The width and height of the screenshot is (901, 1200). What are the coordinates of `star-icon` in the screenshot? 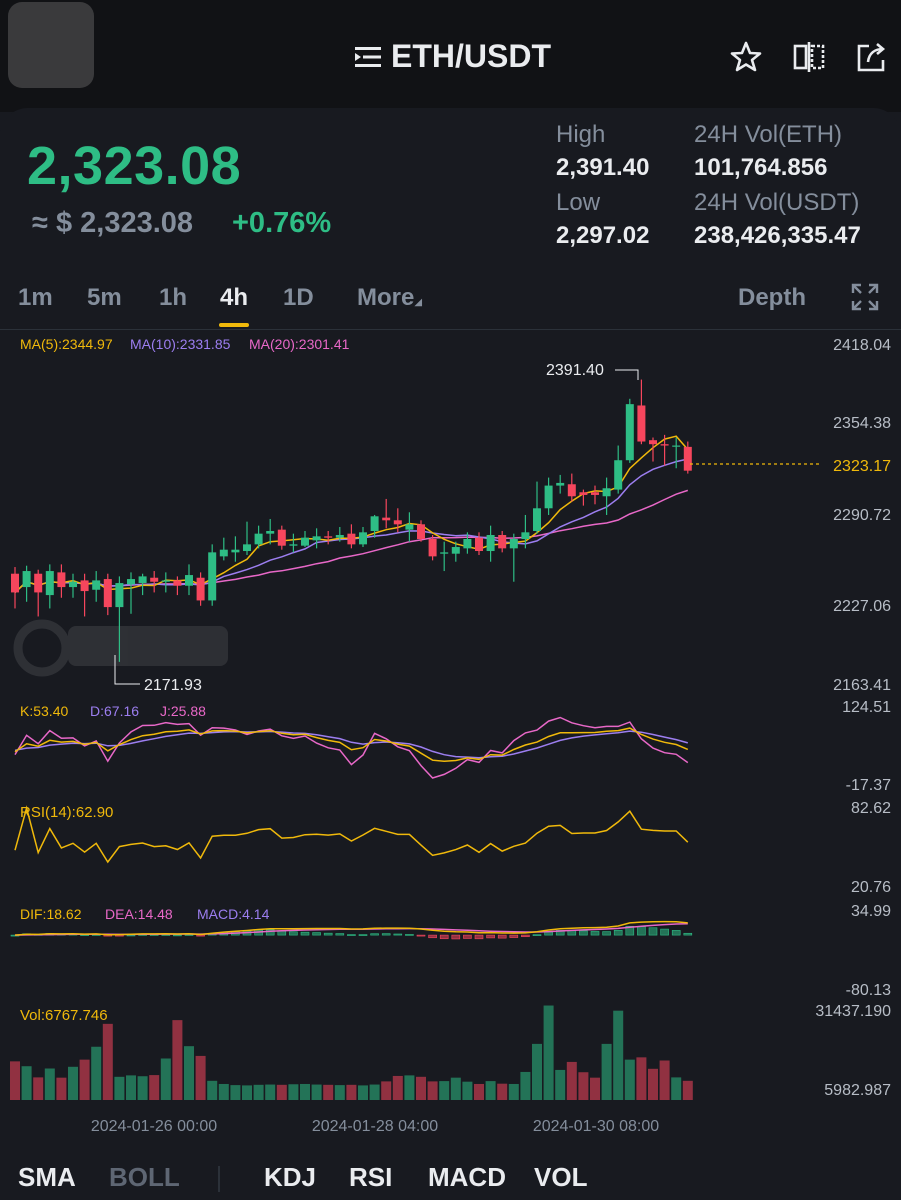 It's located at (746, 57).